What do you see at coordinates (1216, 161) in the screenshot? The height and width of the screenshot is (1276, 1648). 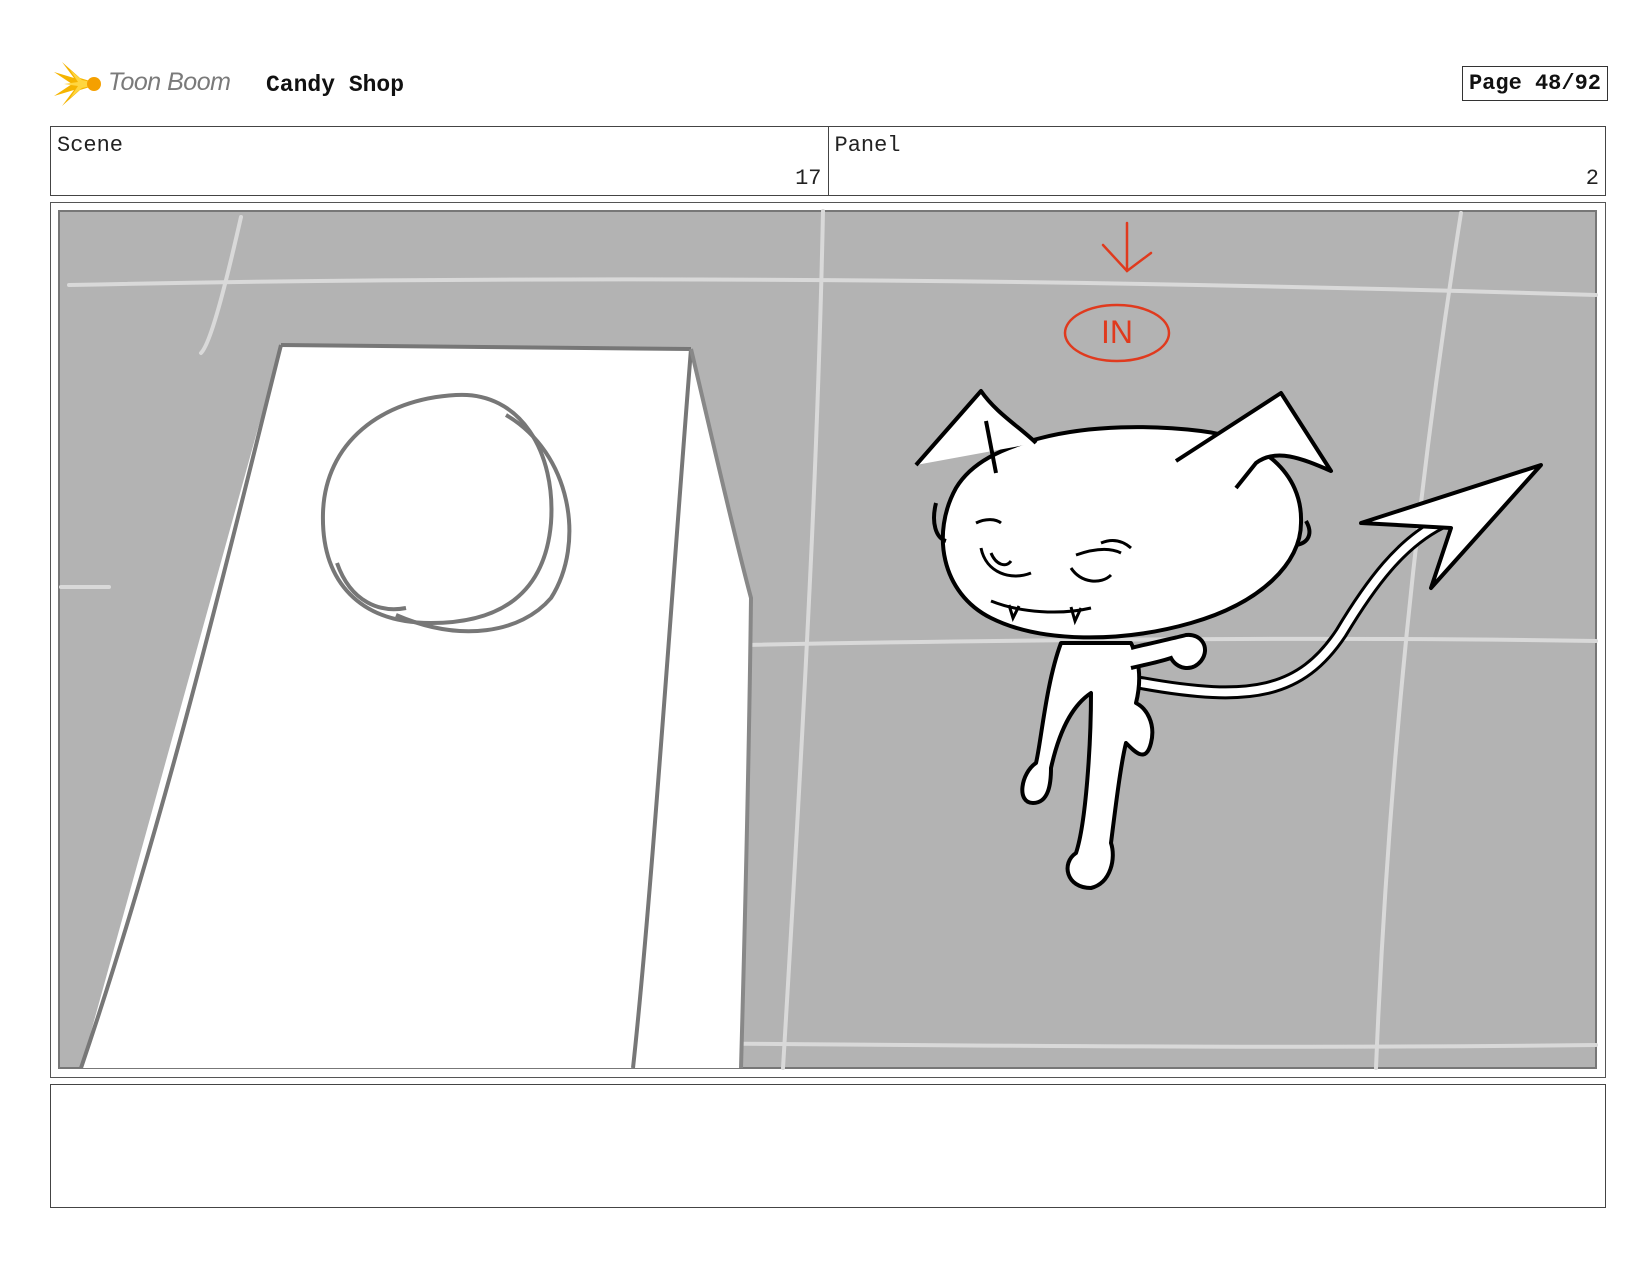 I see `panel-cell: Panel 2` at bounding box center [1216, 161].